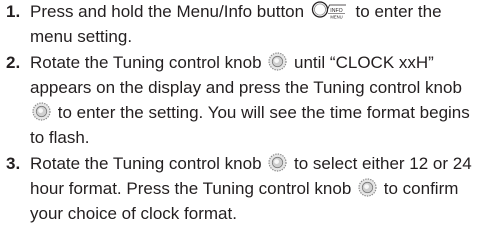  What do you see at coordinates (13, 11) in the screenshot?
I see `step-number: 1.` at bounding box center [13, 11].